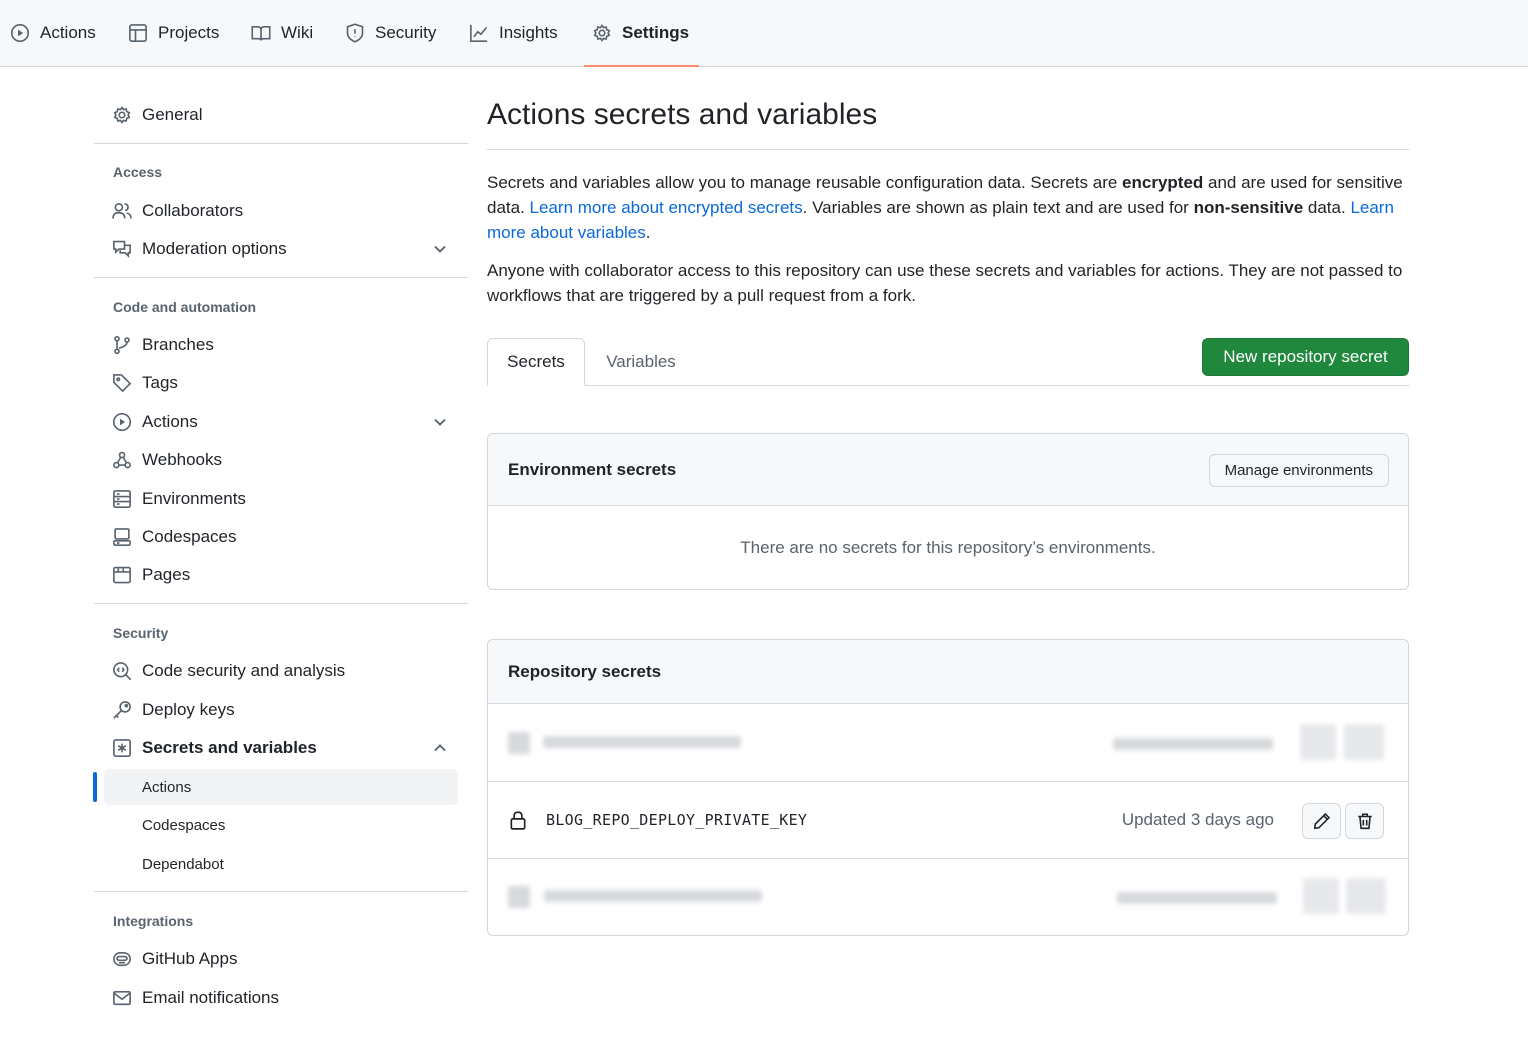 The width and height of the screenshot is (1528, 1042). I want to click on sidebar-item-webhooks: Webhooks, so click(281, 460).